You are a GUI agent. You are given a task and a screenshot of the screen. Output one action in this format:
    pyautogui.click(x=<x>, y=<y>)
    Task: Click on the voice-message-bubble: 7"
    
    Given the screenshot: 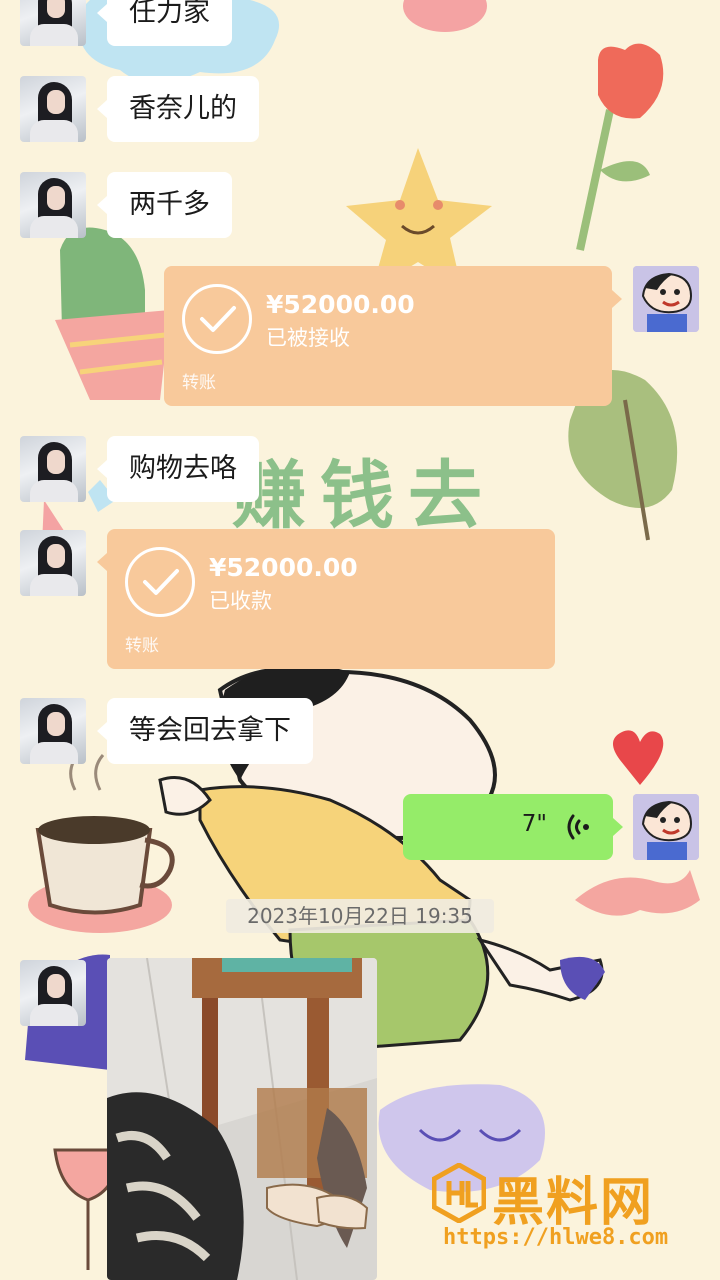 What is the action you would take?
    pyautogui.click(x=513, y=827)
    